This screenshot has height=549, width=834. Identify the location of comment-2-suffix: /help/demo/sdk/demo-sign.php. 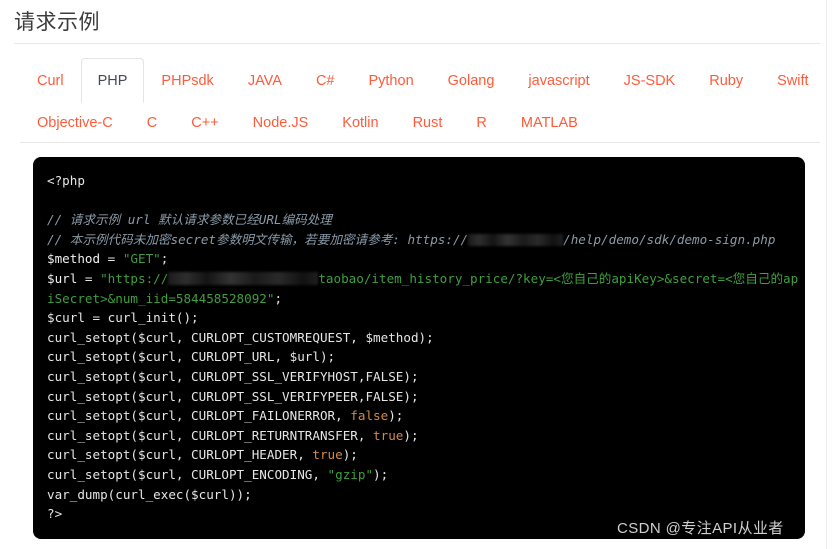
(669, 239).